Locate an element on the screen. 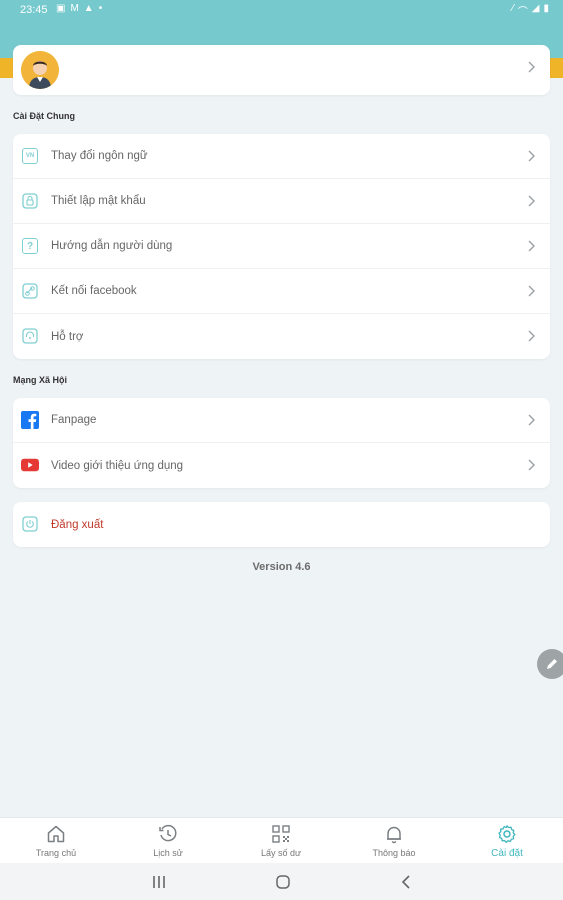 The width and height of the screenshot is (563, 900). settings-item-label: Hướng dẫn người dùng is located at coordinates (112, 246).